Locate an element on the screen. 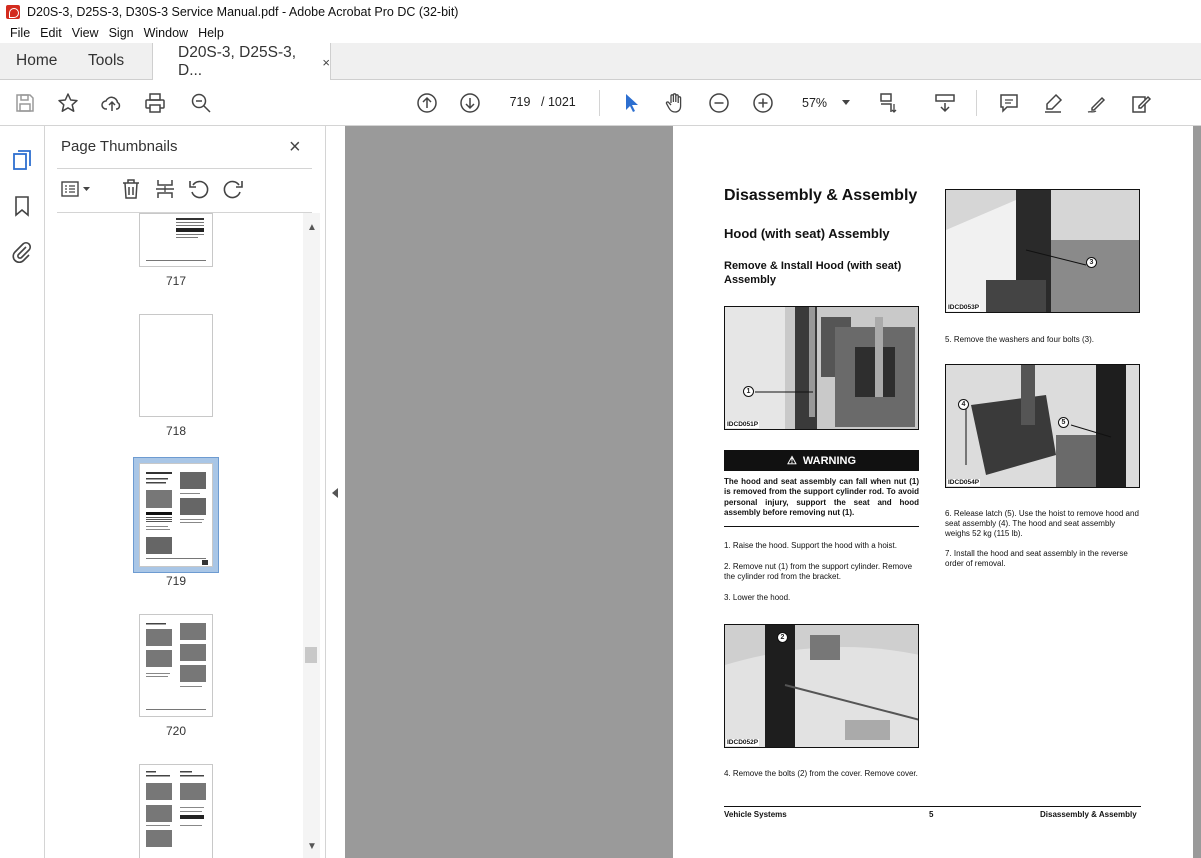 The image size is (1201, 858). footer-page-number: 5 is located at coordinates (931, 814).